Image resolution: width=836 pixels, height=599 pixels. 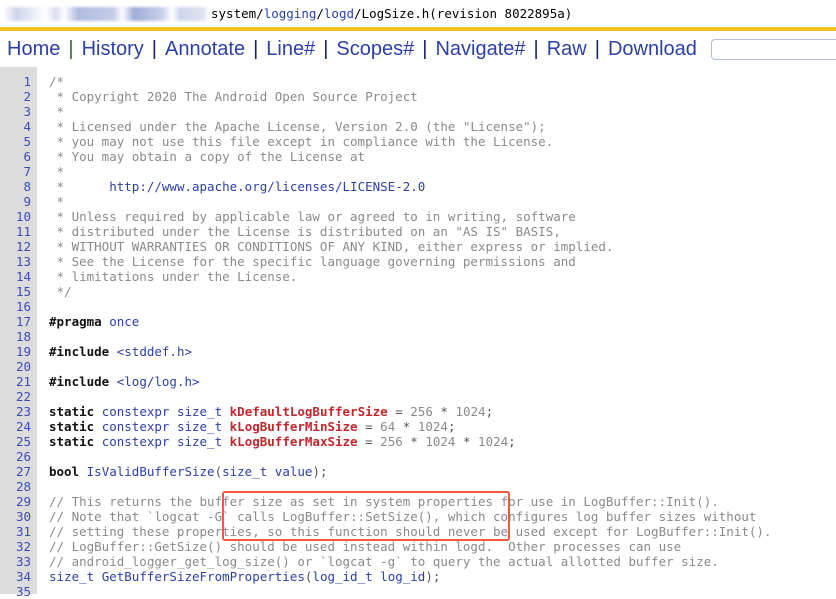 I want to click on line-number: 2, so click(x=18, y=96).